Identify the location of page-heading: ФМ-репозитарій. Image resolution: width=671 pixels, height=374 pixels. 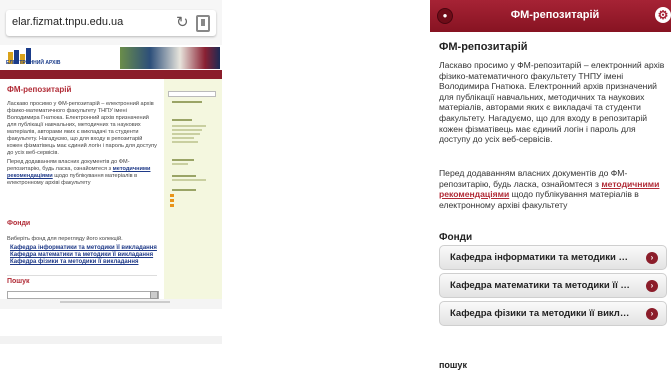
(483, 47).